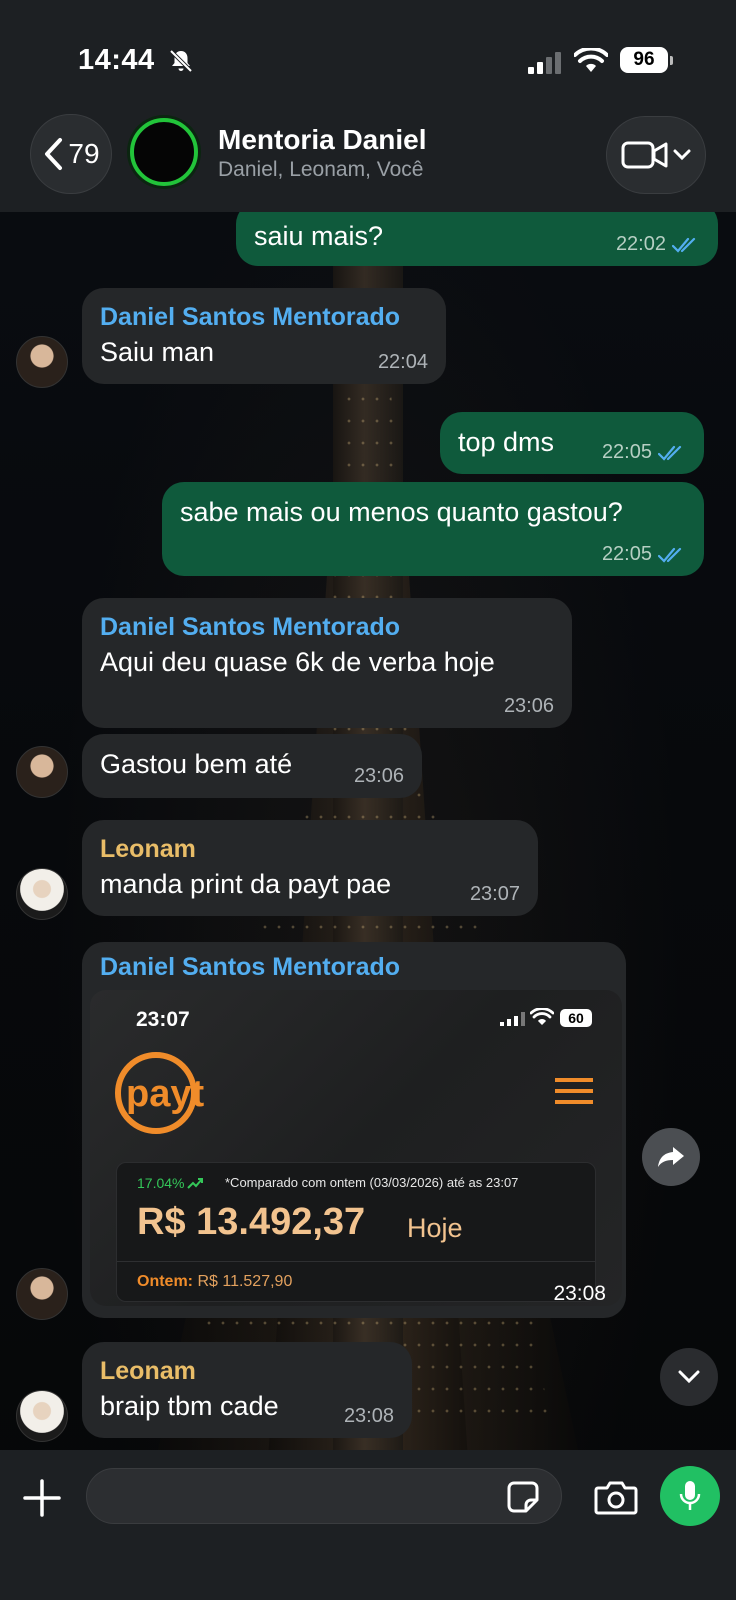  I want to click on yesterday-row: Ontem: R$ 11.527,90, so click(215, 1281).